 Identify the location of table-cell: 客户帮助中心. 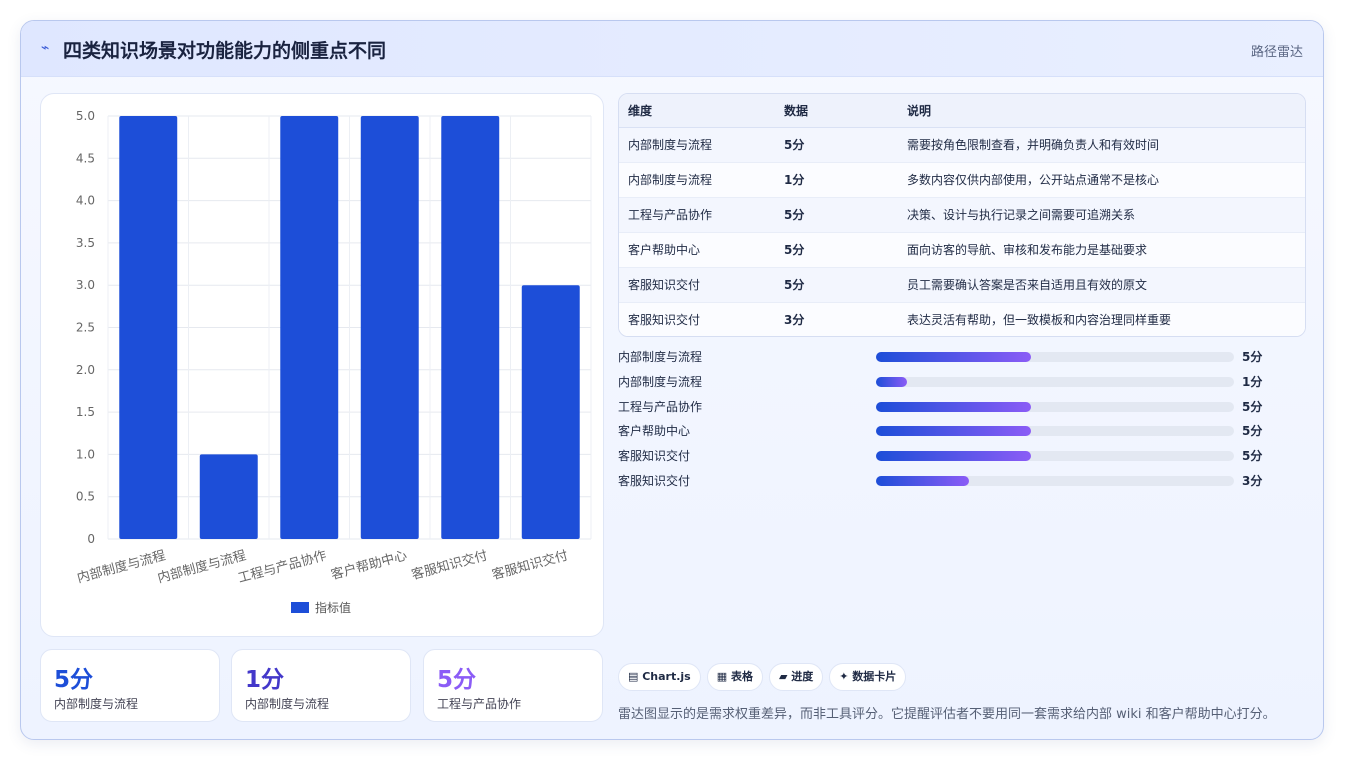
(701, 250).